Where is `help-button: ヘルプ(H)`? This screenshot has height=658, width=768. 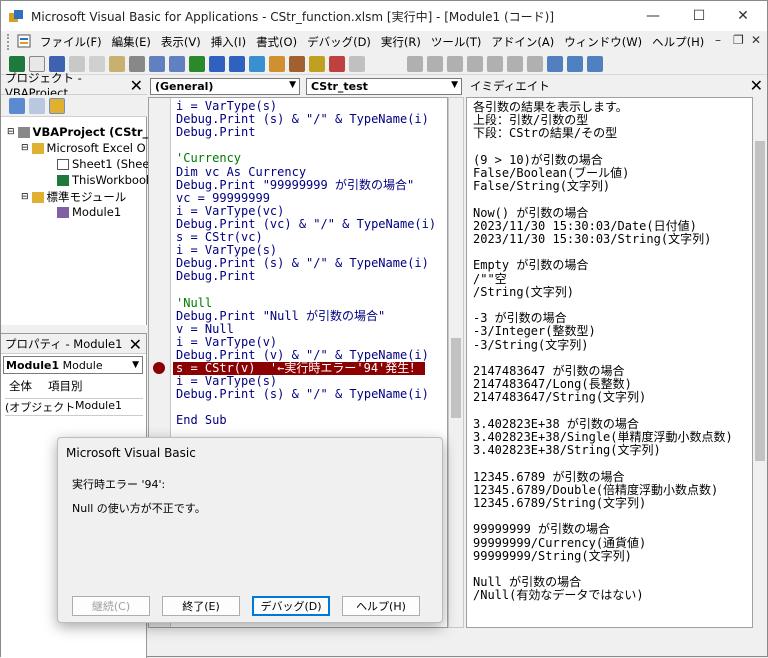 help-button: ヘルプ(H) is located at coordinates (381, 606).